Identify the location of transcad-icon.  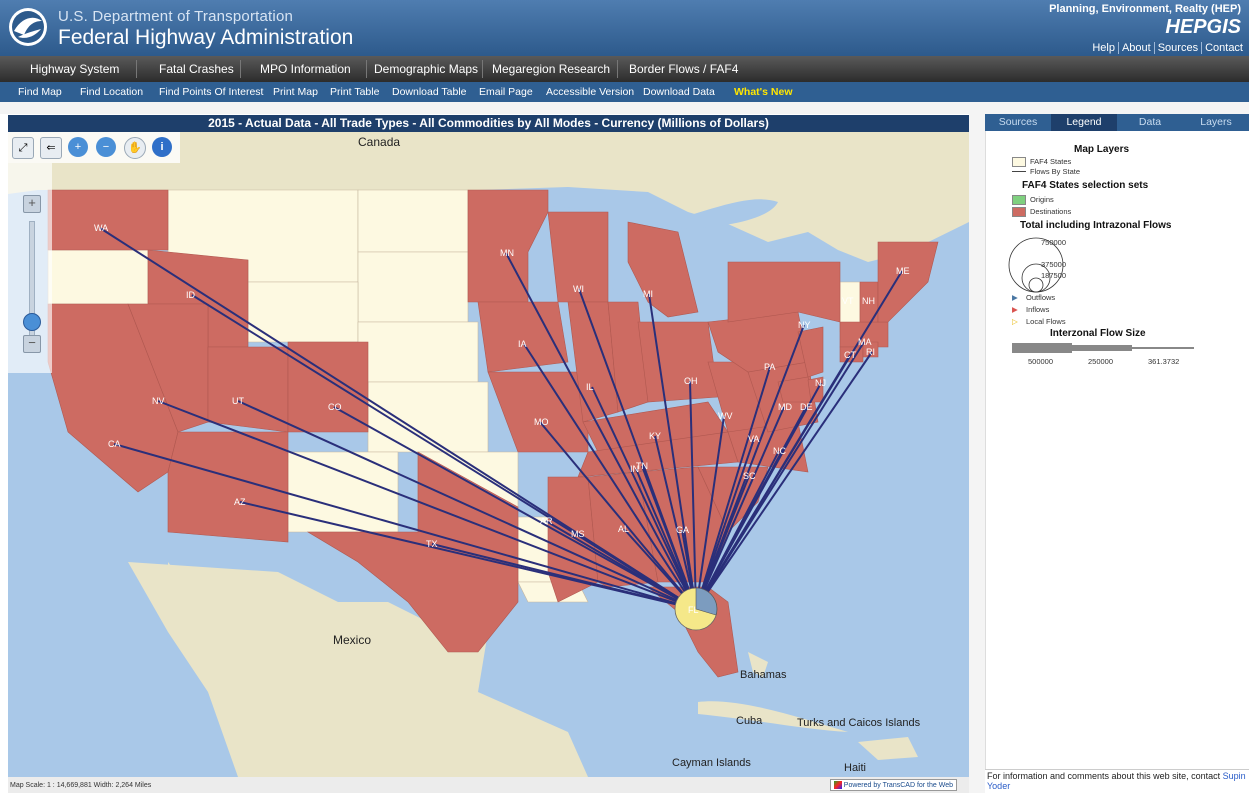
(837, 785).